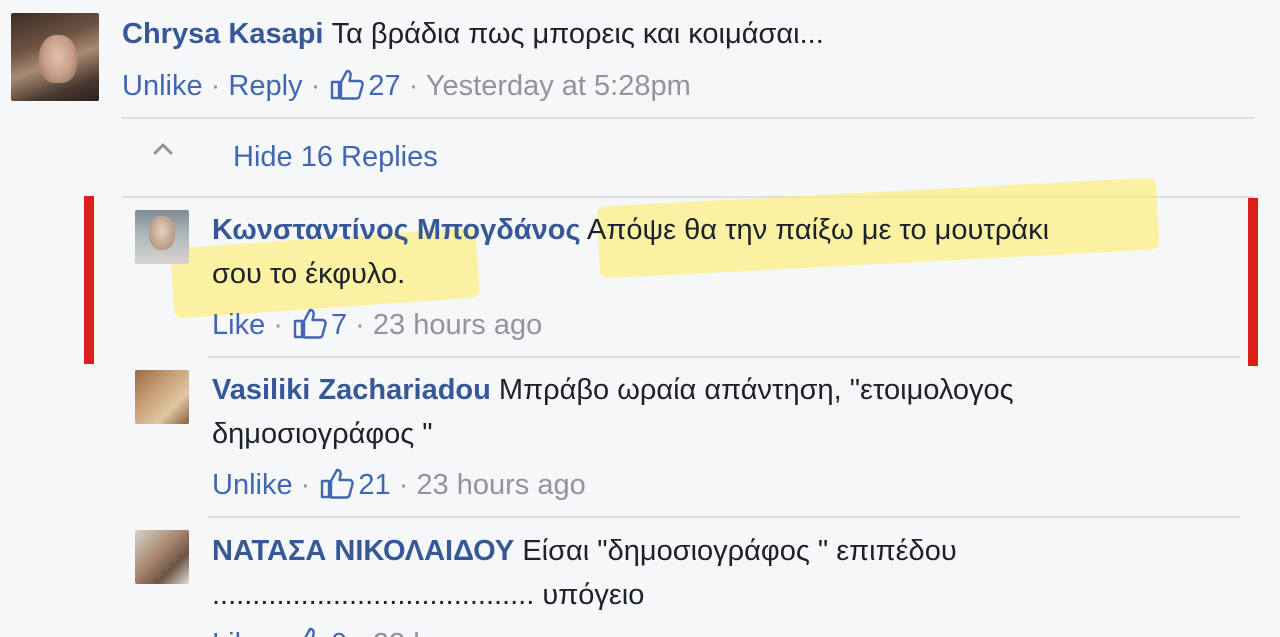 The image size is (1280, 637). What do you see at coordinates (558, 86) in the screenshot?
I see `comment-timestamp: Yesterday at 5:28pm` at bounding box center [558, 86].